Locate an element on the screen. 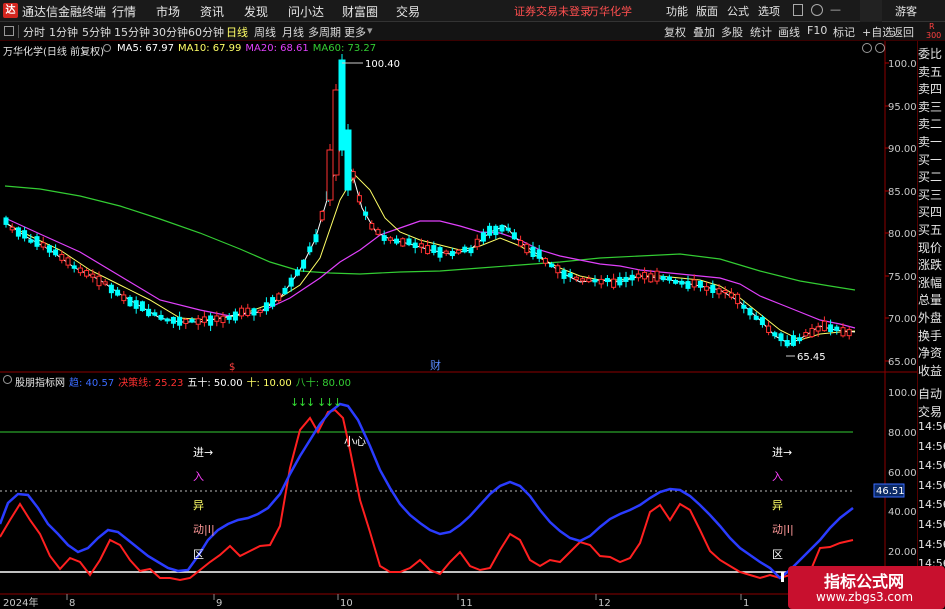 The image size is (945, 609). menu-quotes: 行情 is located at coordinates (124, 11).